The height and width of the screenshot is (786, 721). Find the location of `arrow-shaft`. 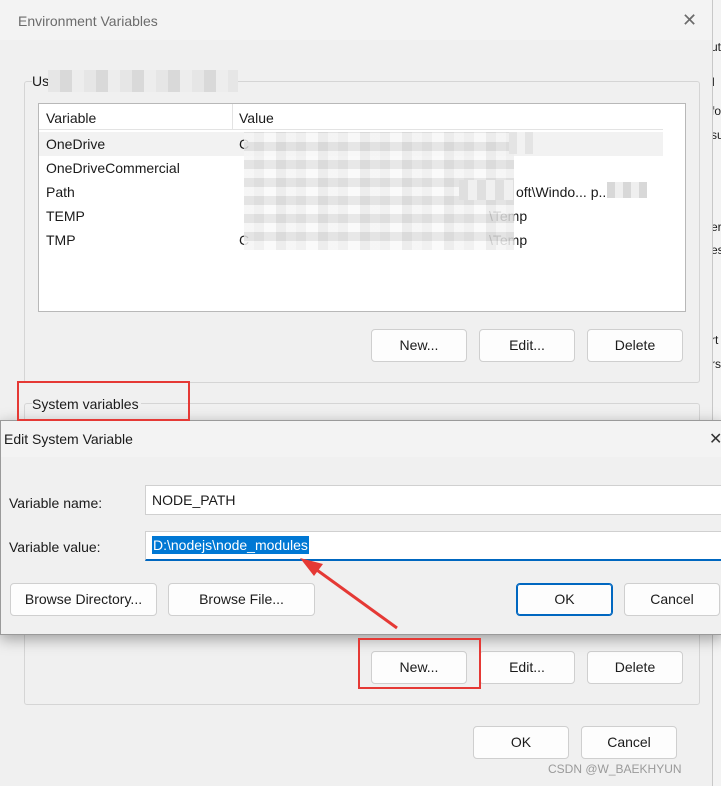

arrow-shaft is located at coordinates (353, 596).